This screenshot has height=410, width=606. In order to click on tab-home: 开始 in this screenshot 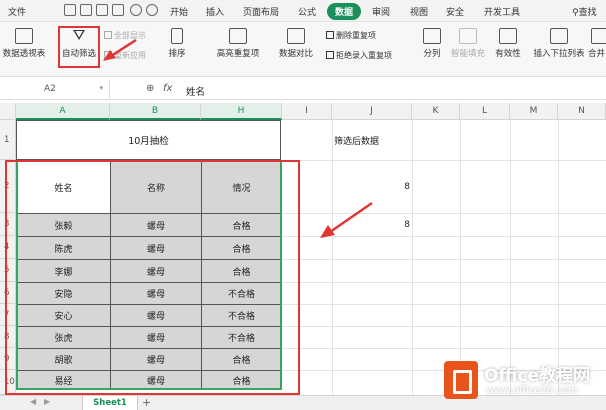, I will do `click(179, 11)`.